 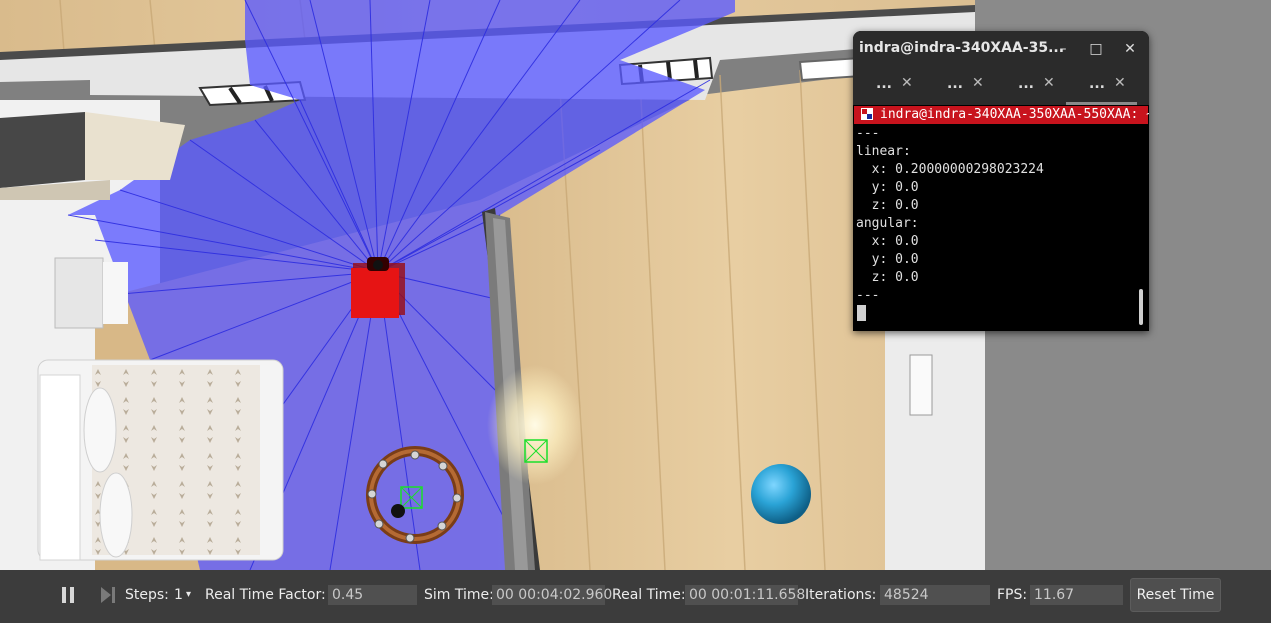 I want to click on minimize-icon: –, so click(x=1063, y=49).